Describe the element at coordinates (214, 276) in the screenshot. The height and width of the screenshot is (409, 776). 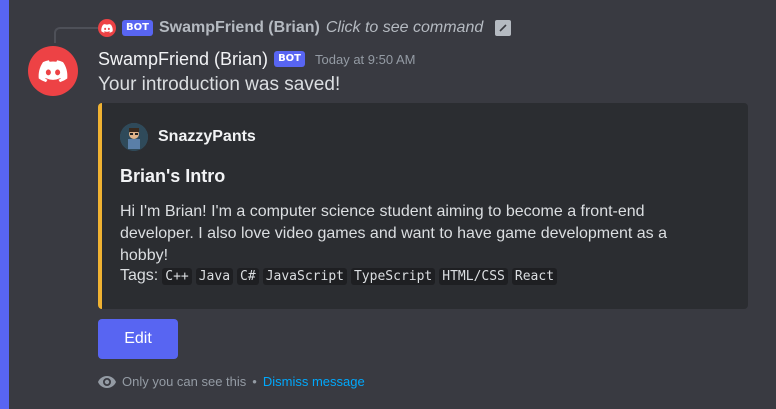
I see `tag: Java` at that location.